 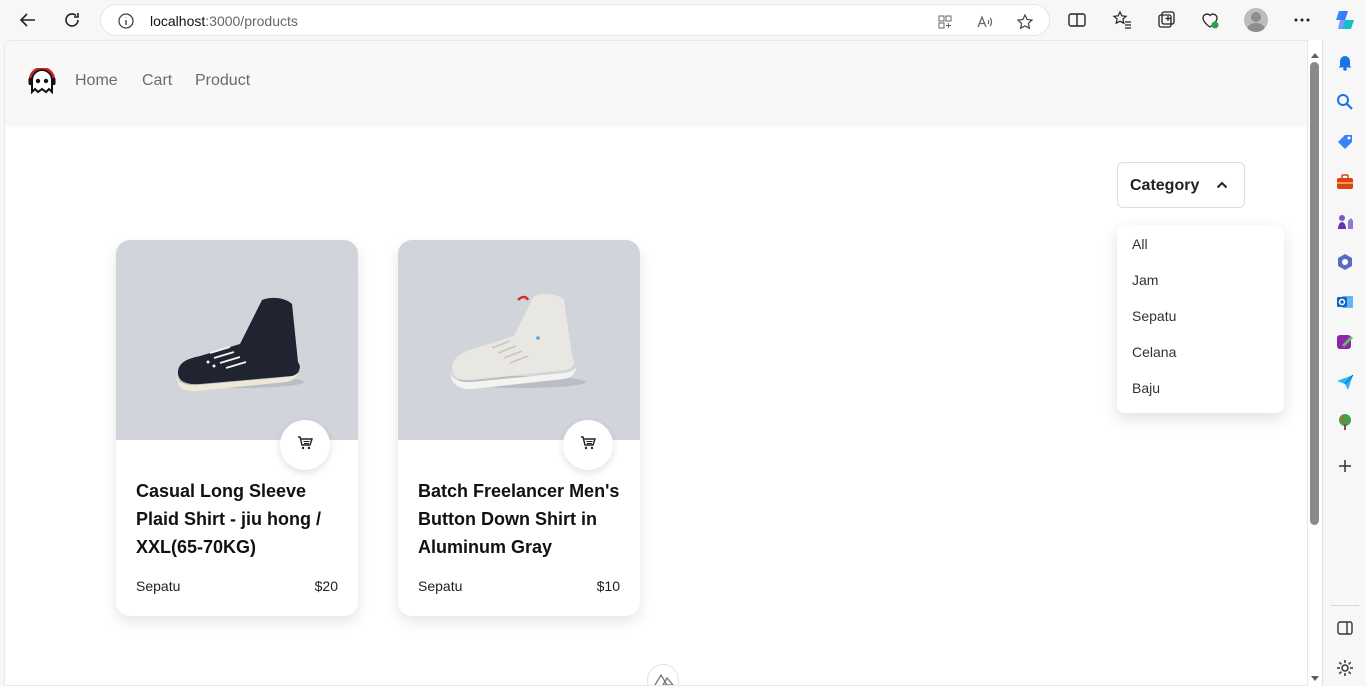 I want to click on tree-icon, so click(x=1345, y=422).